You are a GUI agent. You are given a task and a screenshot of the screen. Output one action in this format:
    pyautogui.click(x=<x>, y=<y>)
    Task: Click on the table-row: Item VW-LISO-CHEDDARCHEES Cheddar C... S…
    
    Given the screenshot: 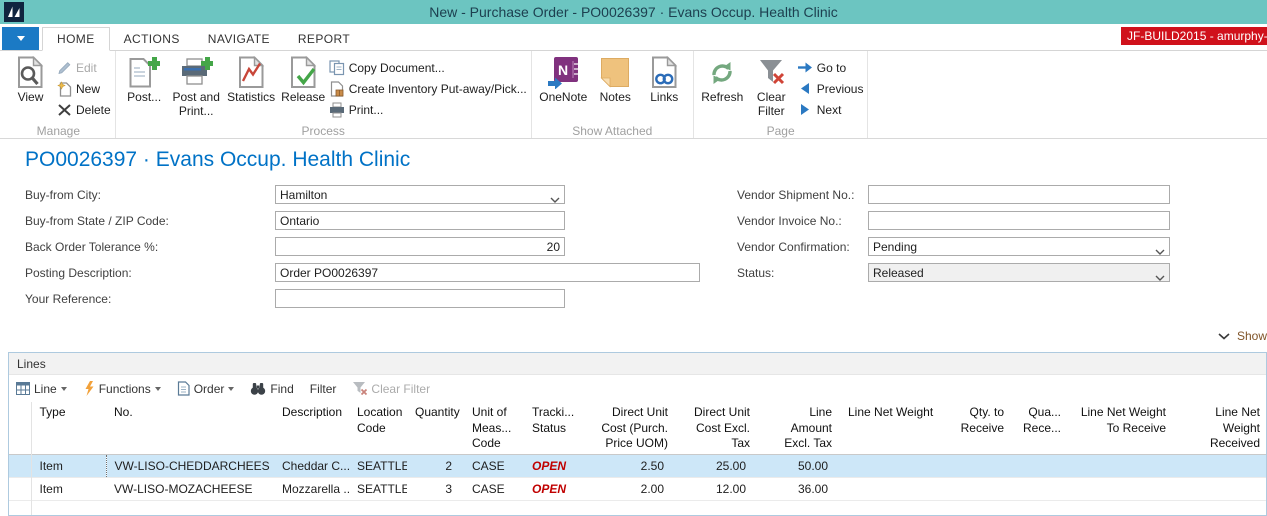 What is the action you would take?
    pyautogui.click(x=637, y=465)
    